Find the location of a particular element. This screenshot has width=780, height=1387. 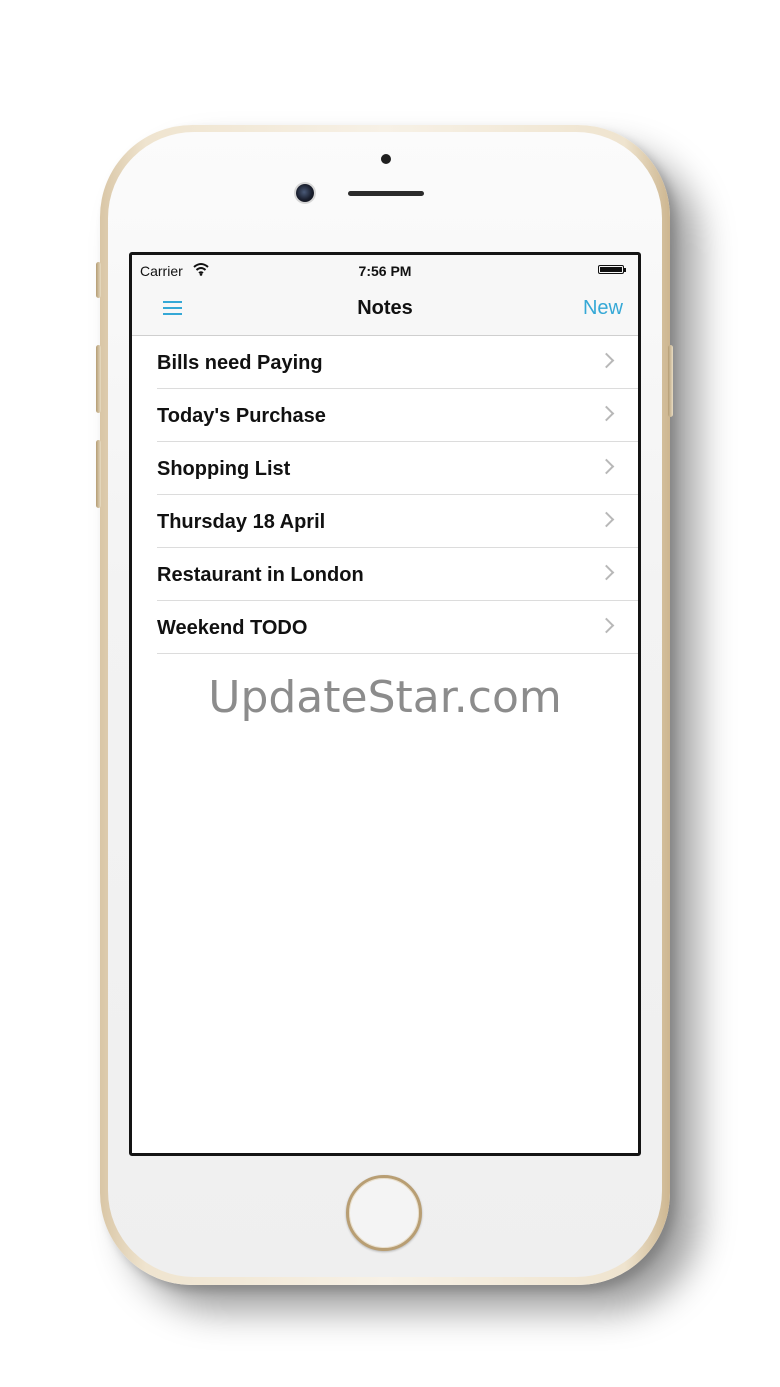

status-bar: Carrier 7:56 PM is located at coordinates (385, 269).